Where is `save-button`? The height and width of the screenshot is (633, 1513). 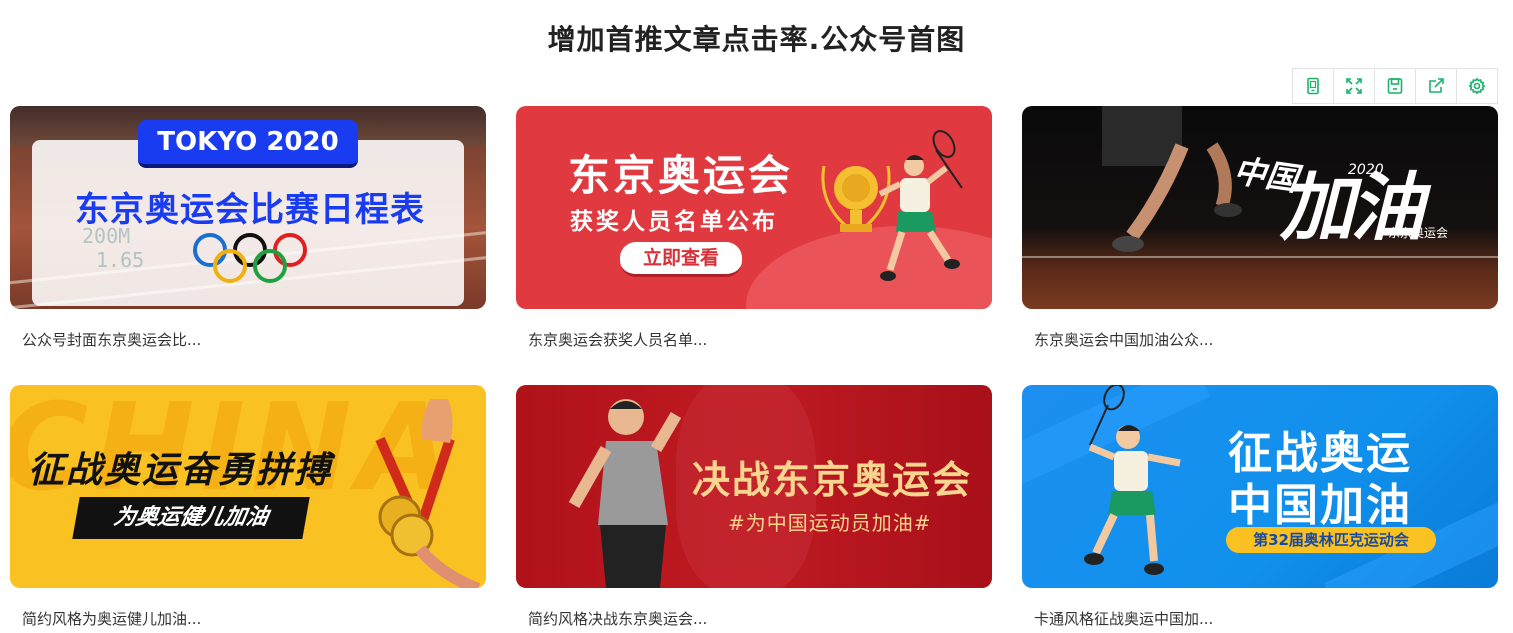
save-button is located at coordinates (1395, 86).